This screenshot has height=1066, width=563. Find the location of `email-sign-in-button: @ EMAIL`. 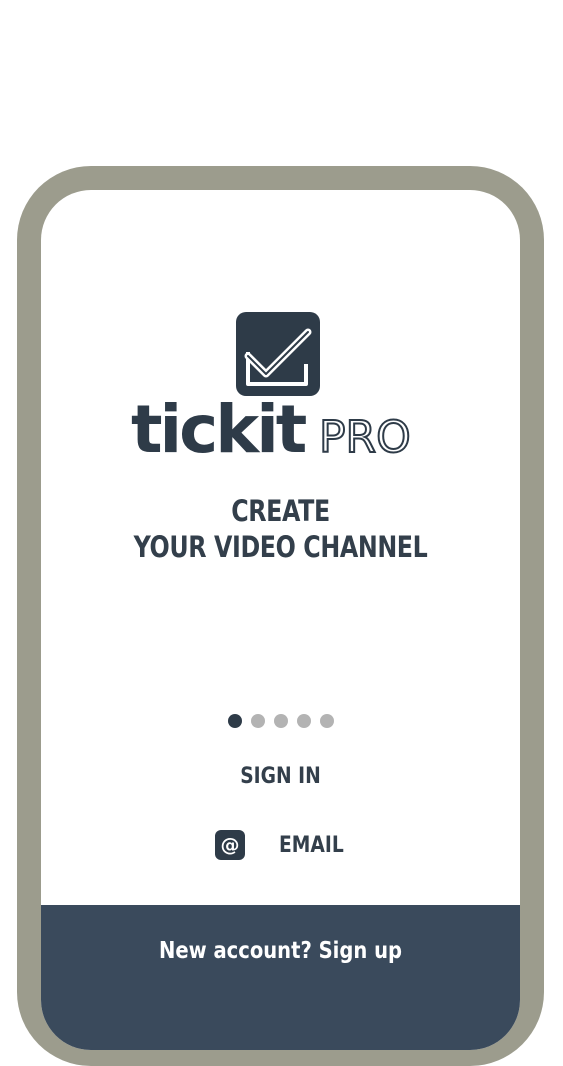

email-sign-in-button: @ EMAIL is located at coordinates (285, 845).